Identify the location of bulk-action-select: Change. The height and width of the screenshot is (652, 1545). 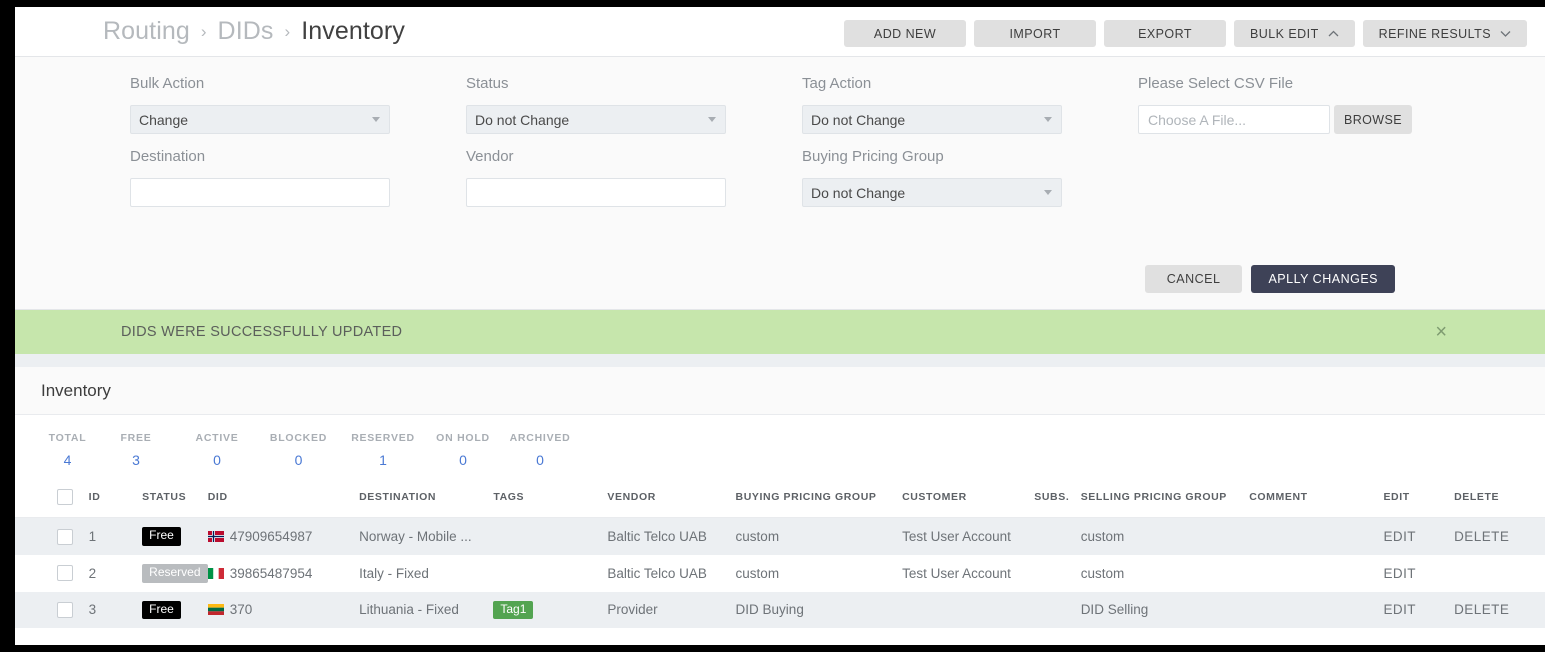
(260, 119).